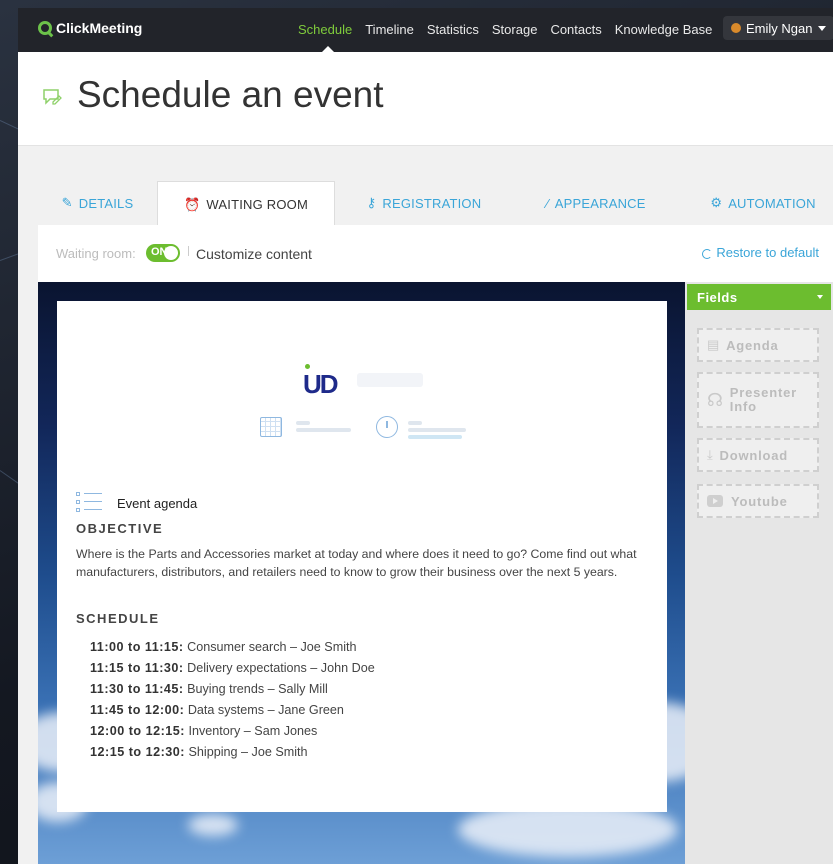 This screenshot has height=864, width=833. I want to click on schedule-time: 11:30 to 11:45:, so click(137, 689).